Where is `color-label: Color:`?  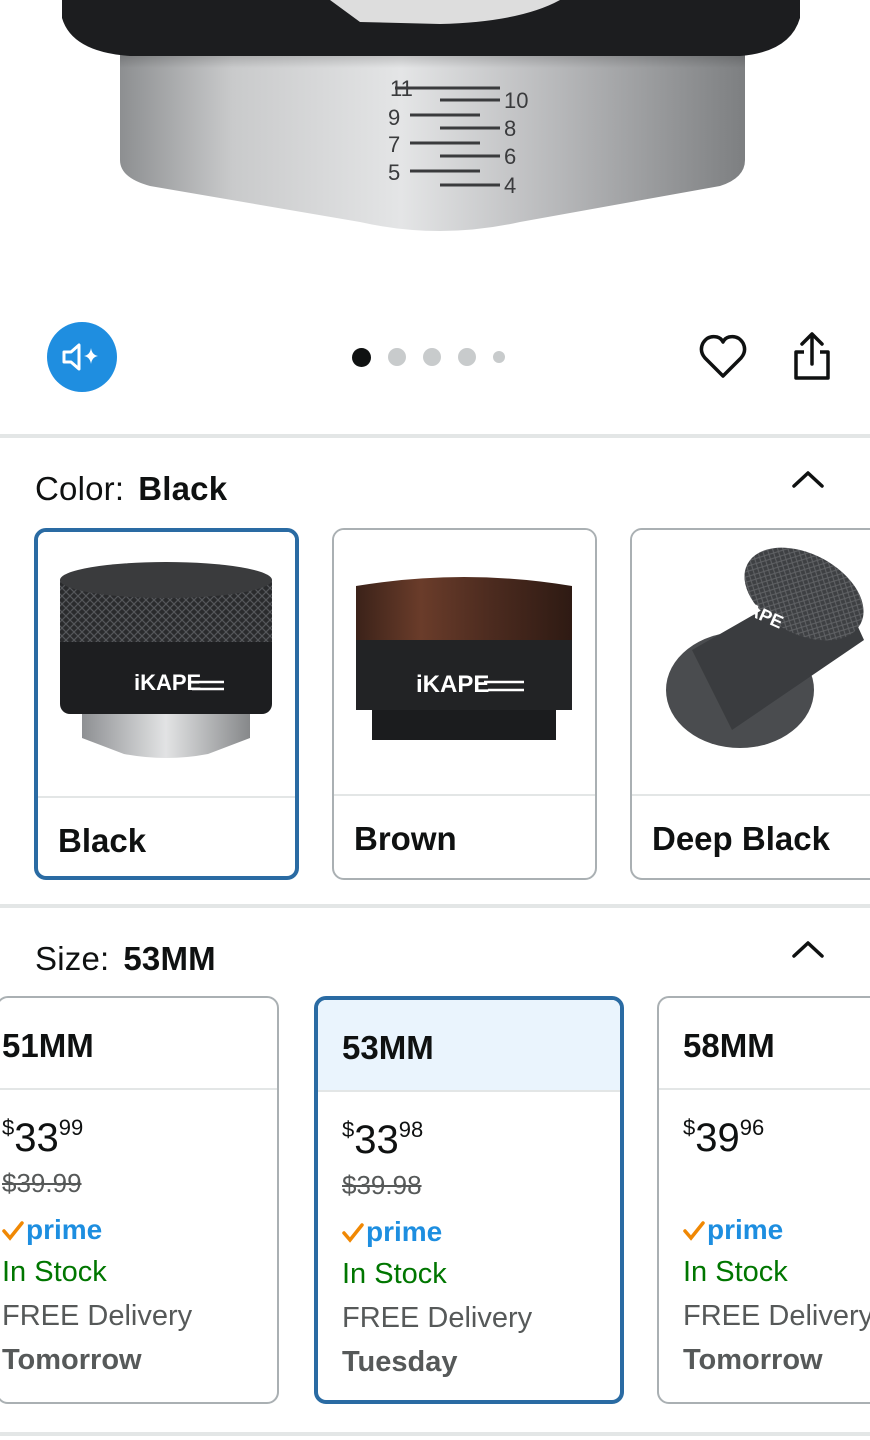 color-label: Color: is located at coordinates (80, 488).